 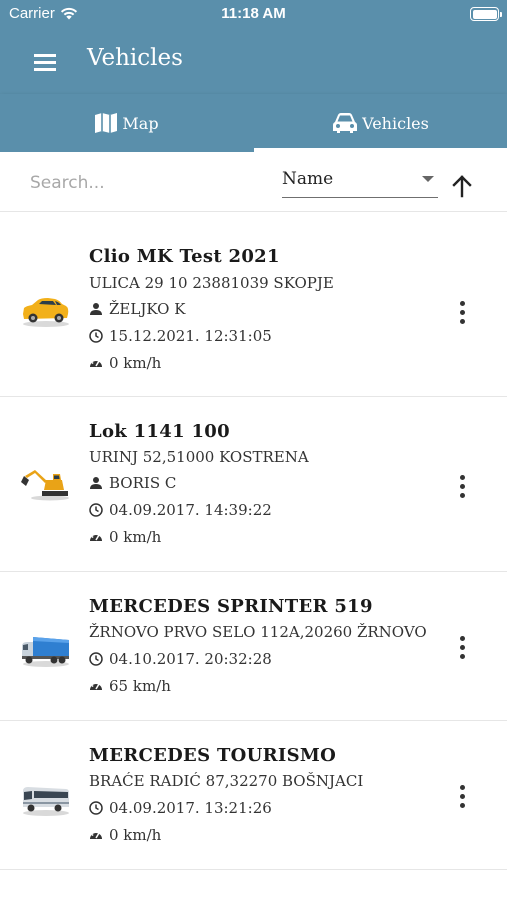 I want to click on vehicle-address: URINJ 52,51000 KOSTRENA, so click(x=199, y=457).